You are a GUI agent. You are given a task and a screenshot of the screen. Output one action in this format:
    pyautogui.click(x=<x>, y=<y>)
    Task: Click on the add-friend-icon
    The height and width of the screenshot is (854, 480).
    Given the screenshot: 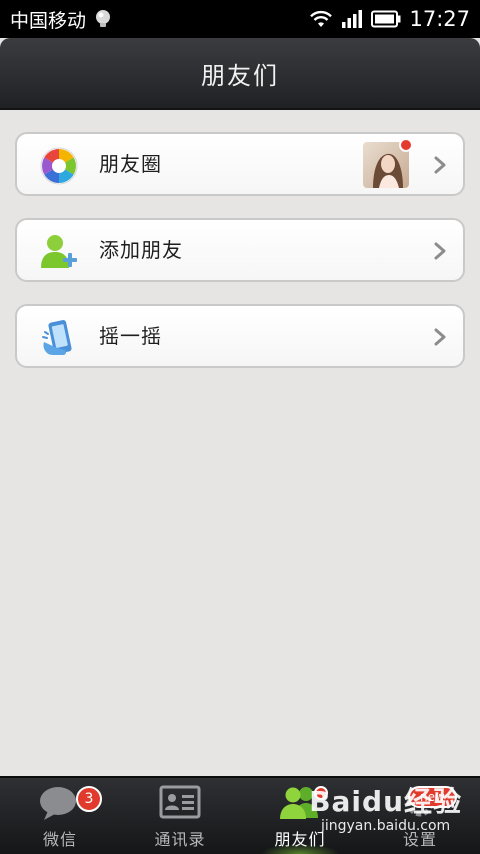 What is the action you would take?
    pyautogui.click(x=59, y=251)
    